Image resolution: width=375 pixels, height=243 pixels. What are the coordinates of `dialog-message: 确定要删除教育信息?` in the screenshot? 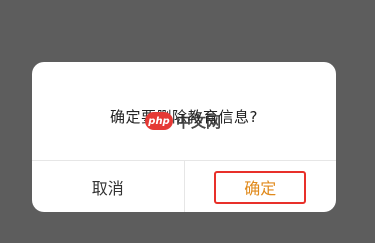 It's located at (184, 117).